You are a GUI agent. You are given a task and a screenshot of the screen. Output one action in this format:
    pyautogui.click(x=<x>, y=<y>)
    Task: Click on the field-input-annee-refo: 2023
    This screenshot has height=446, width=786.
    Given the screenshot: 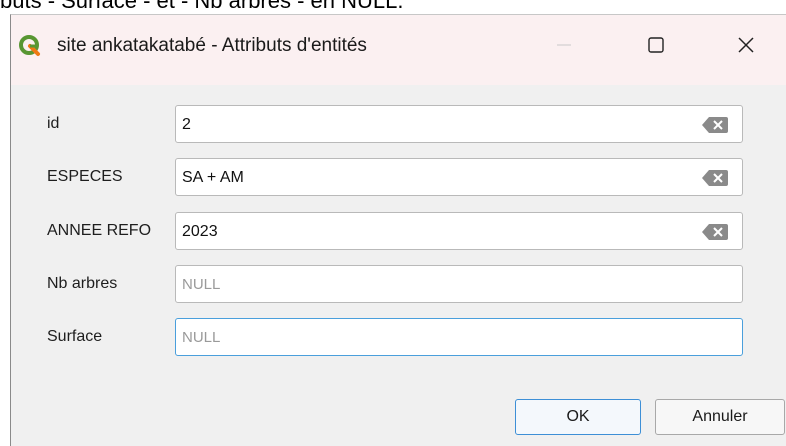 What is the action you would take?
    pyautogui.click(x=459, y=231)
    